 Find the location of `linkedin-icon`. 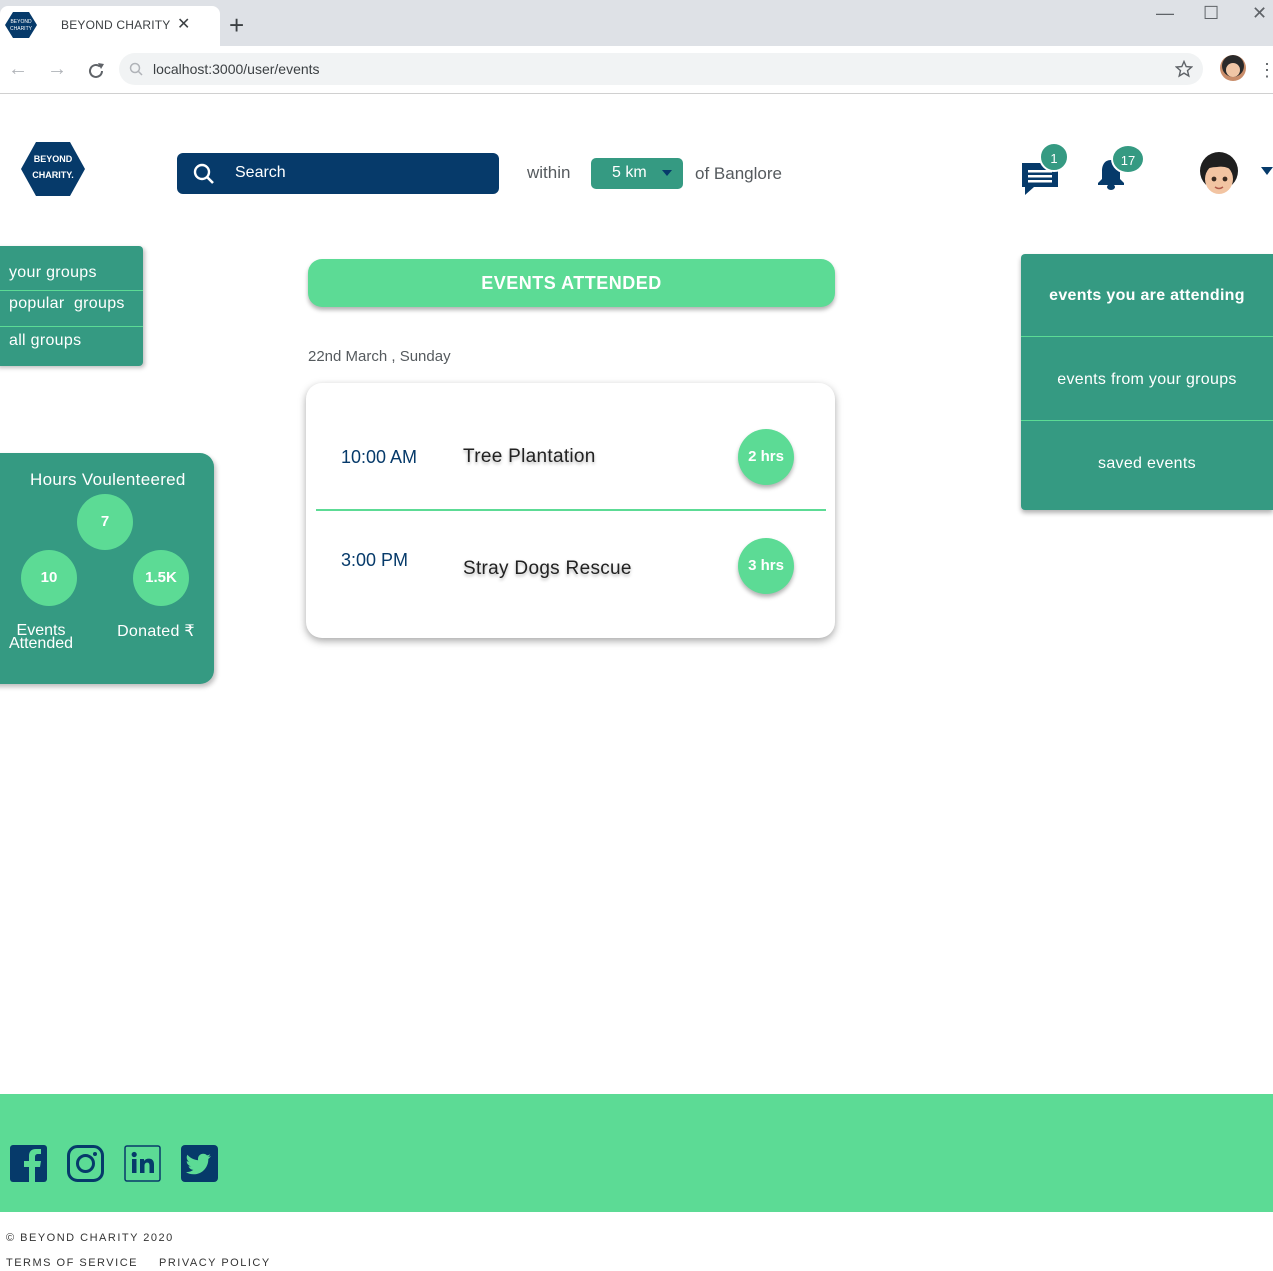

linkedin-icon is located at coordinates (142, 1163).